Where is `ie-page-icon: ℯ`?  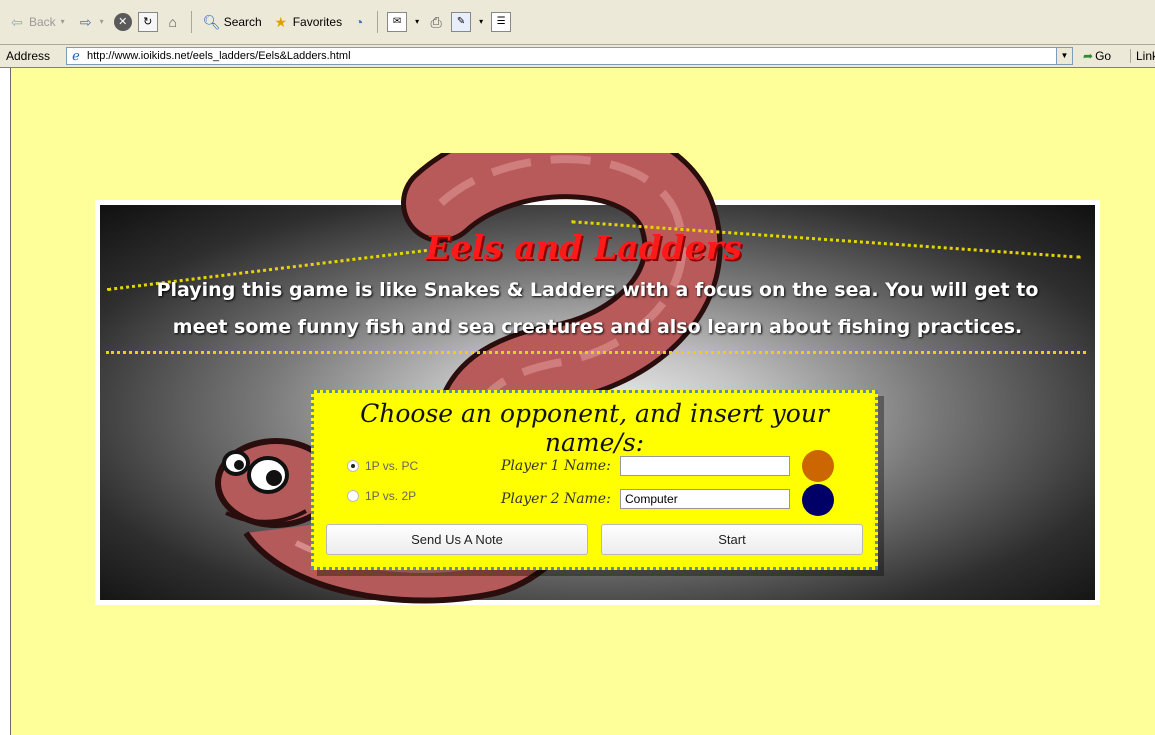 ie-page-icon: ℯ is located at coordinates (76, 55).